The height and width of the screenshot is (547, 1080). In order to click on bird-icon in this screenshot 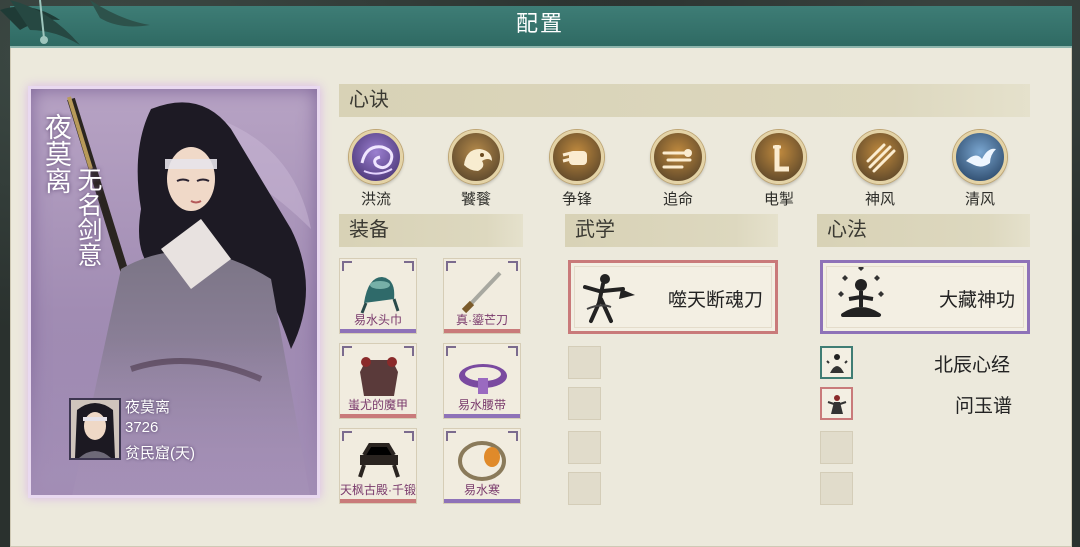, I will do `click(980, 157)`.